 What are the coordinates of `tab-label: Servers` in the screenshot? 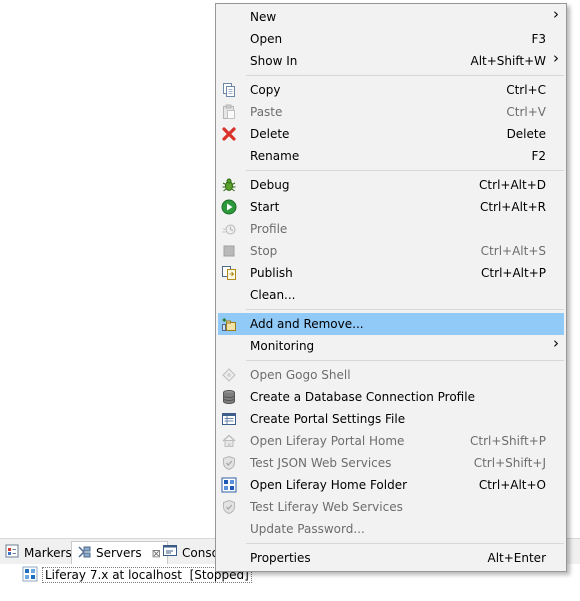 It's located at (119, 553).